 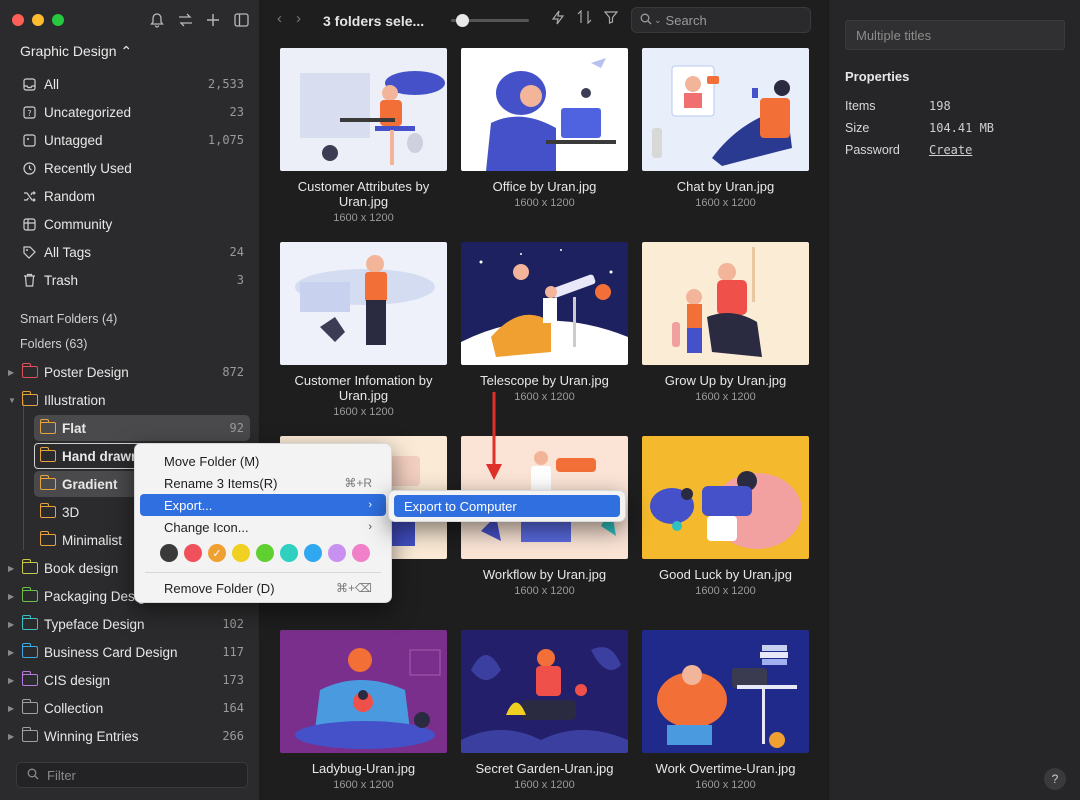 I want to click on menu-export: Export... ›, so click(x=263, y=505).